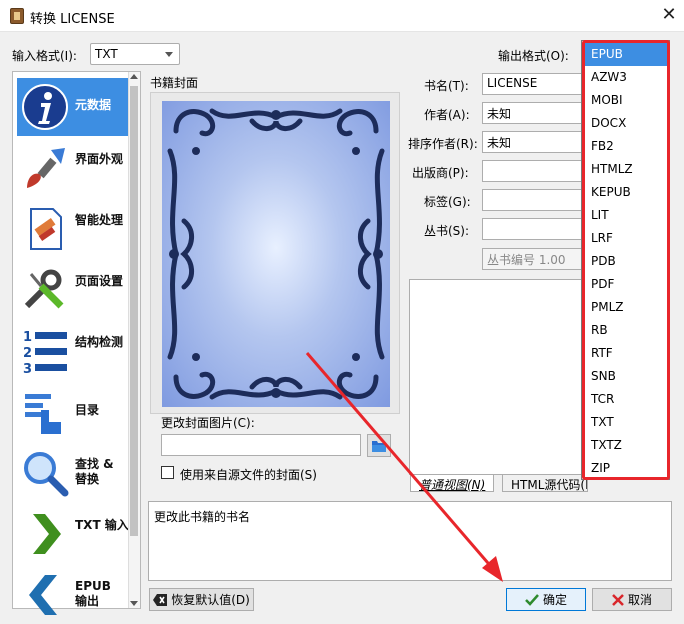  What do you see at coordinates (73, 534) in the screenshot?
I see `sidebar-item-txt-input: TXT 输入` at bounding box center [73, 534].